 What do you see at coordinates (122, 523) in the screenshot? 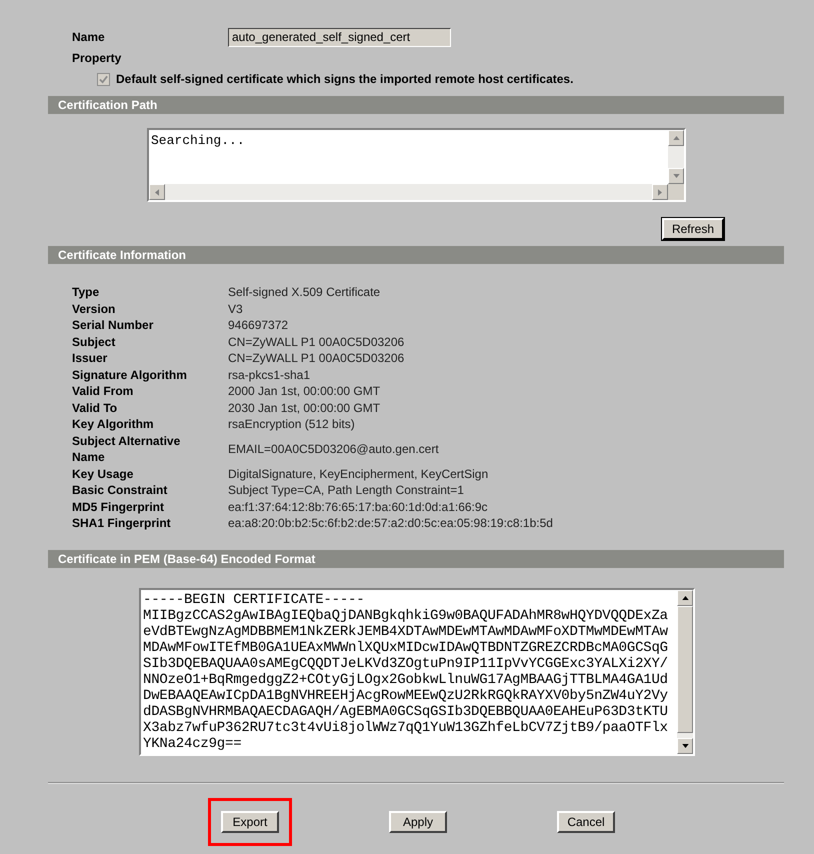
I see `info-label: SHA1 Fingerprint` at bounding box center [122, 523].